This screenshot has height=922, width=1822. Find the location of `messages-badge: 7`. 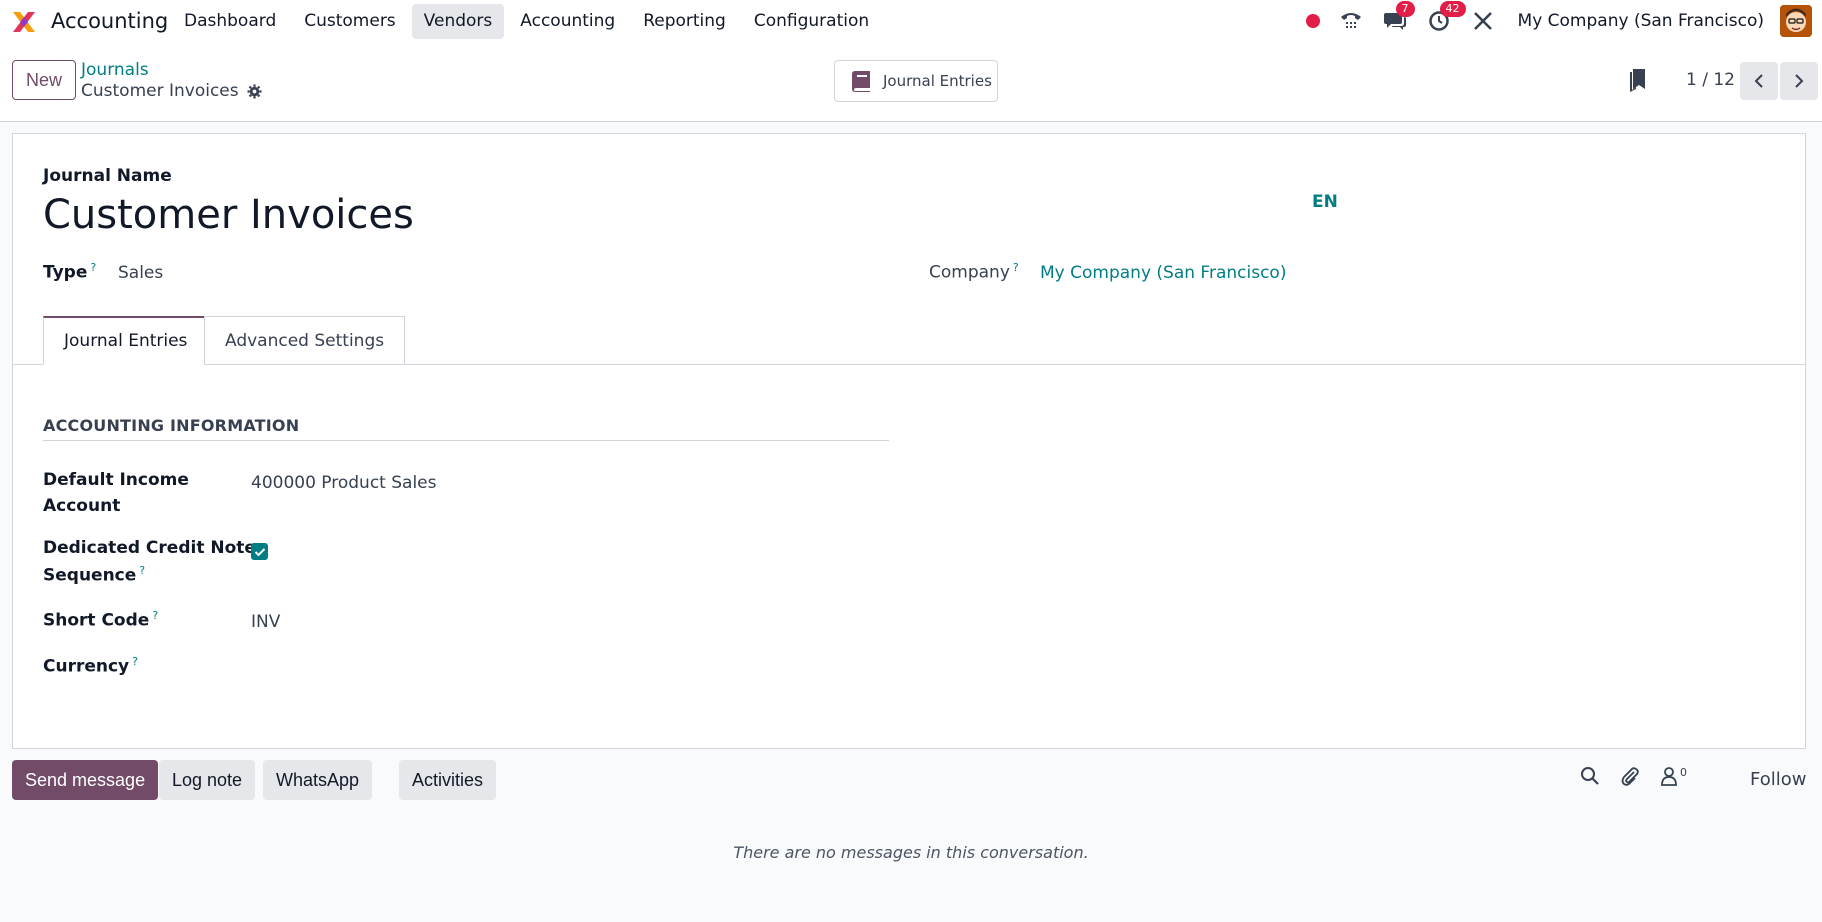

messages-badge: 7 is located at coordinates (1405, 9).